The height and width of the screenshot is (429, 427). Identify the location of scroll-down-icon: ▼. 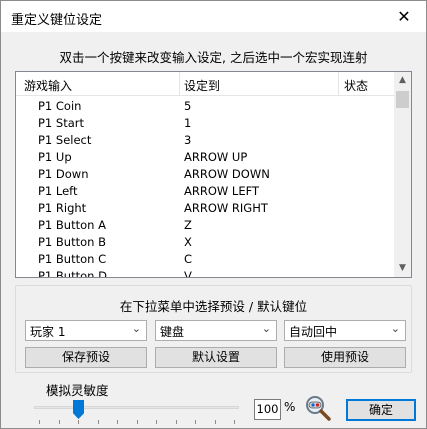
(402, 268).